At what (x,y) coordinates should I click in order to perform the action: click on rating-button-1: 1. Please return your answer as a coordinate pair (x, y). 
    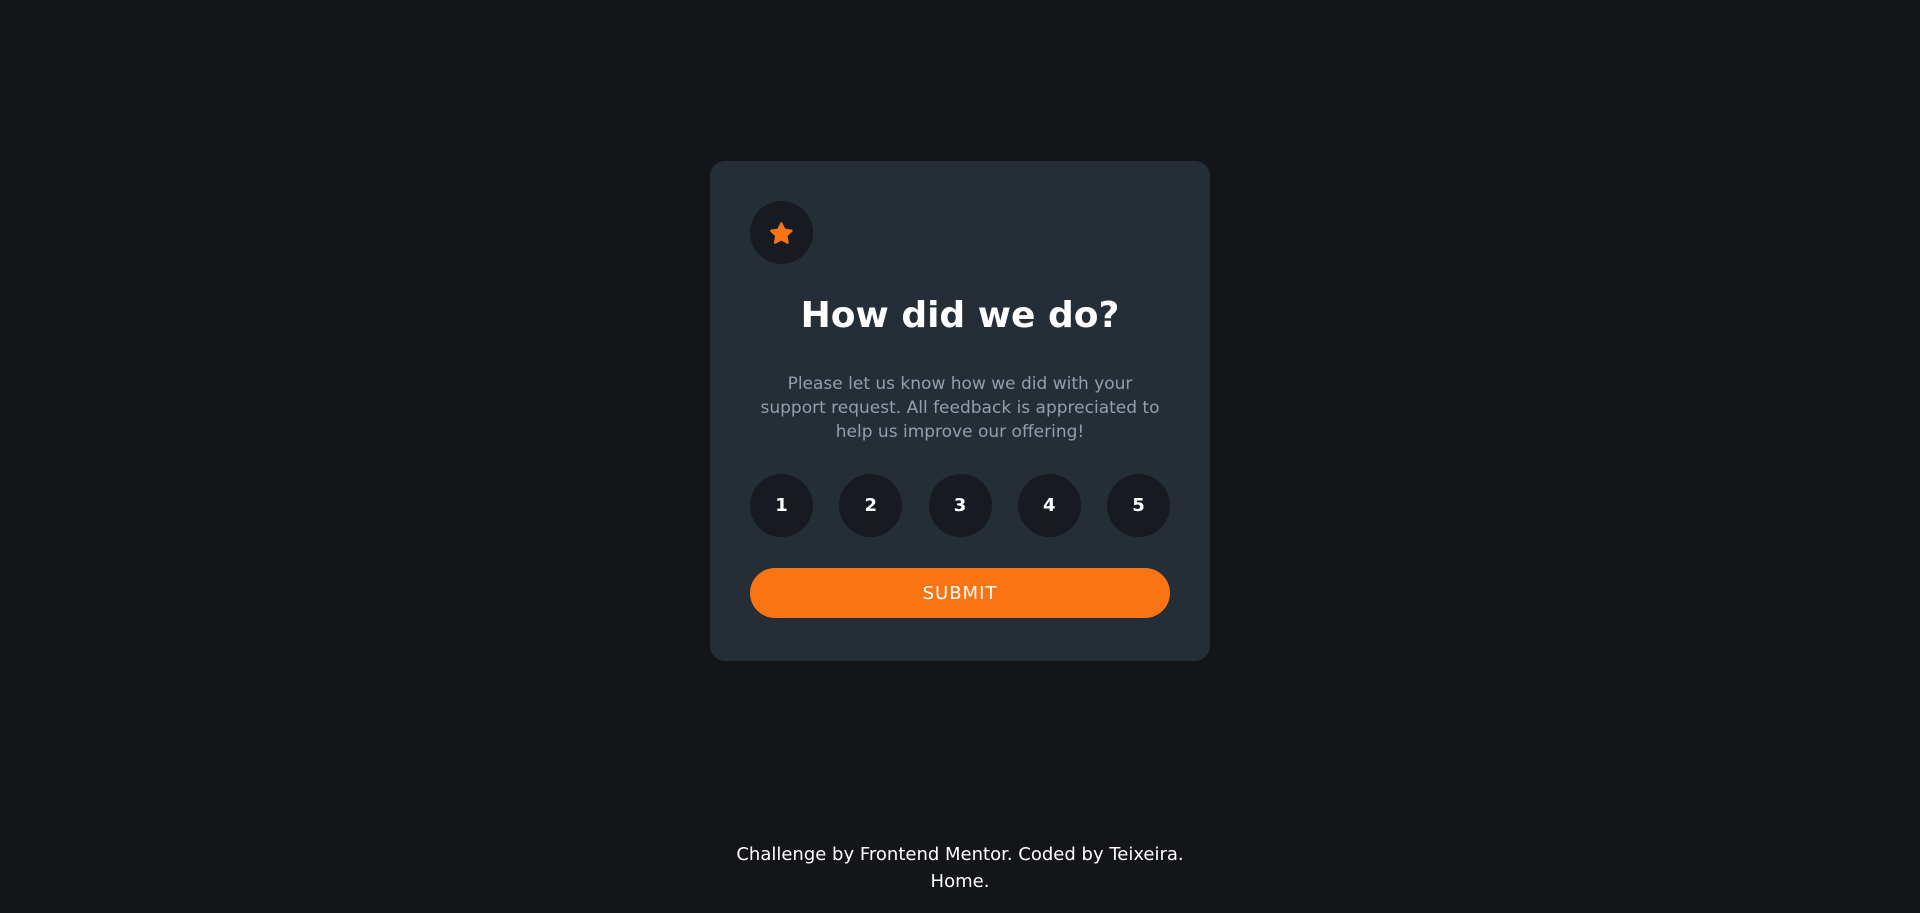
    Looking at the image, I should click on (781, 505).